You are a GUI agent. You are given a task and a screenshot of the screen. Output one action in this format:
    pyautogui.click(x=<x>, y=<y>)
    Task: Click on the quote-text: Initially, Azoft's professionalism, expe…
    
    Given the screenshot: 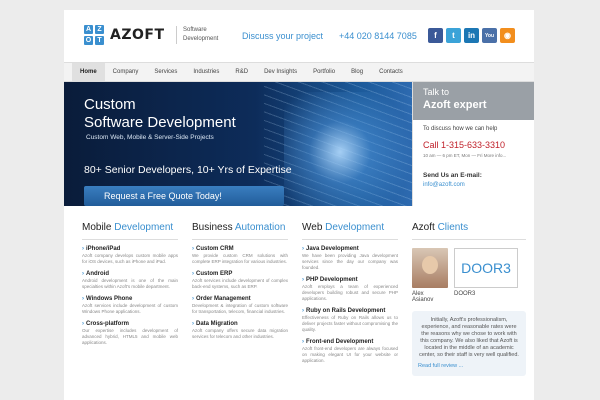 What is the action you would take?
    pyautogui.click(x=469, y=337)
    